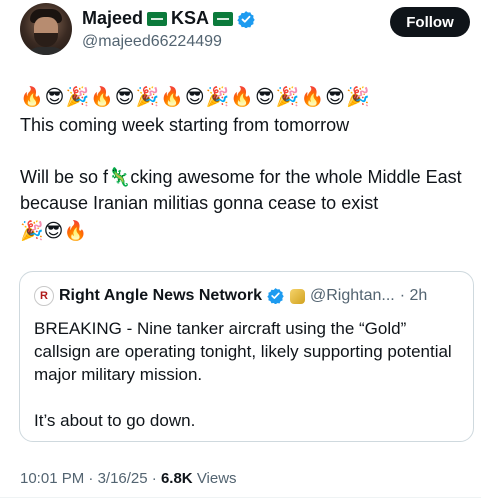  I want to click on tweet-date: 3/16/25, so click(123, 478).